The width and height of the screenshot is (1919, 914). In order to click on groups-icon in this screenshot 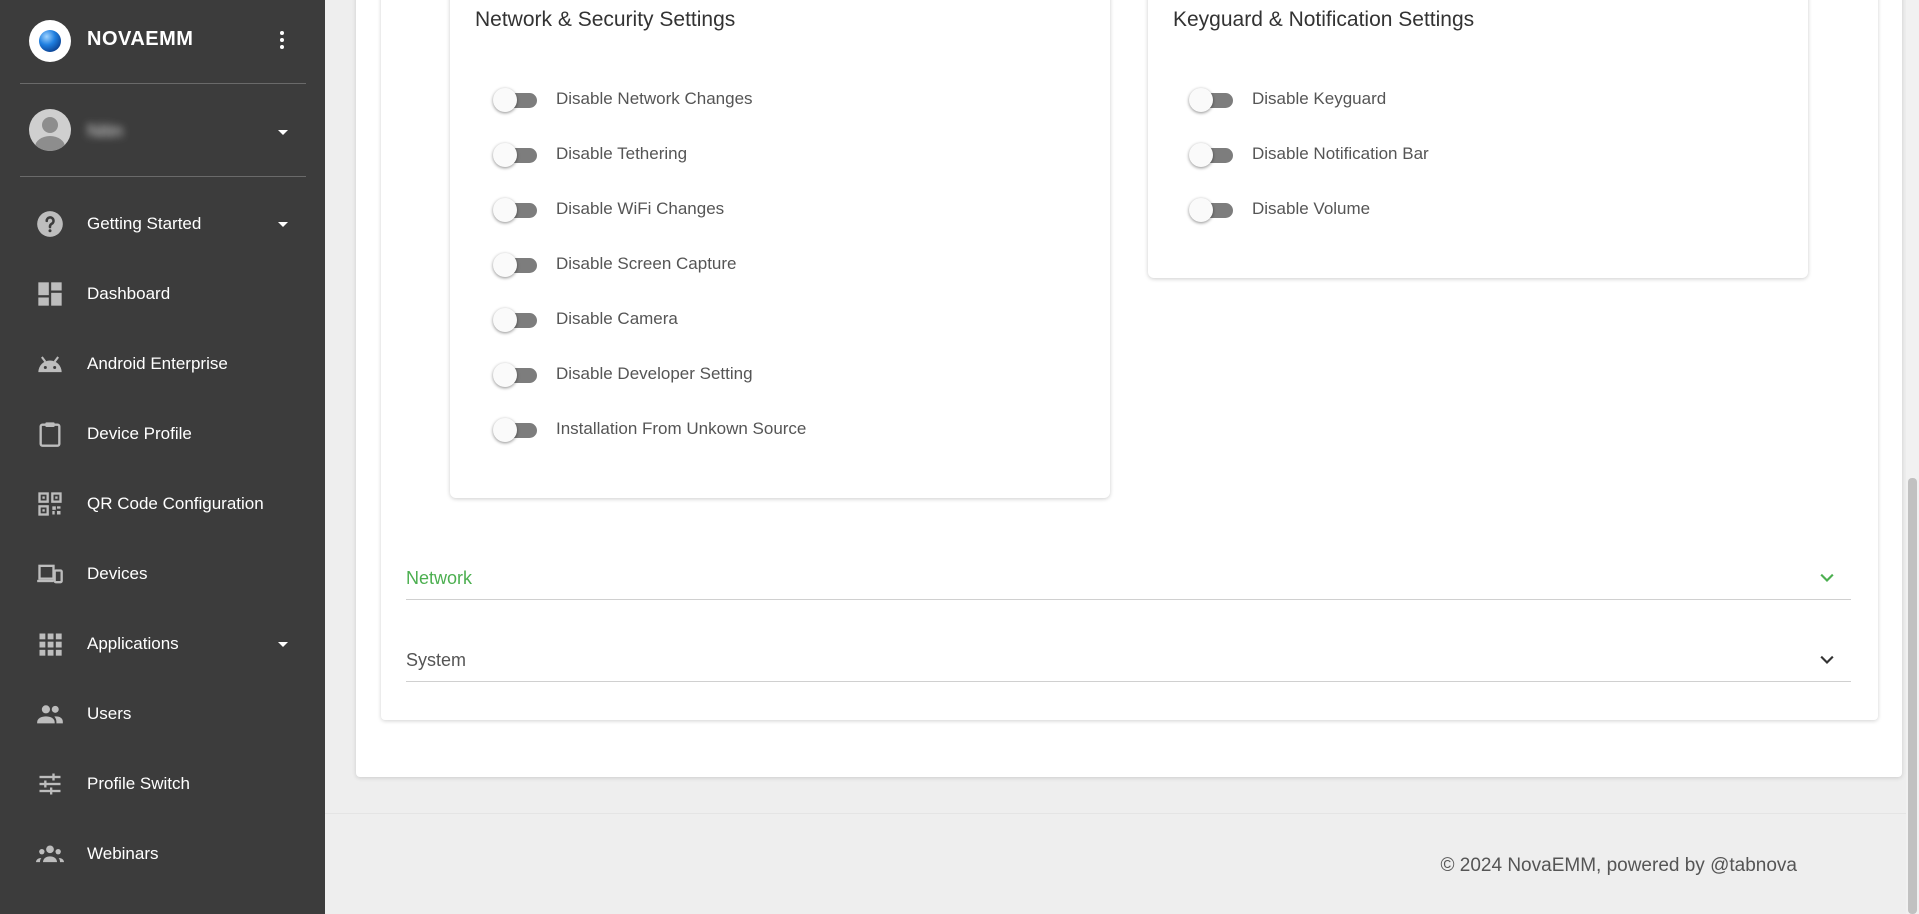, I will do `click(50, 854)`.